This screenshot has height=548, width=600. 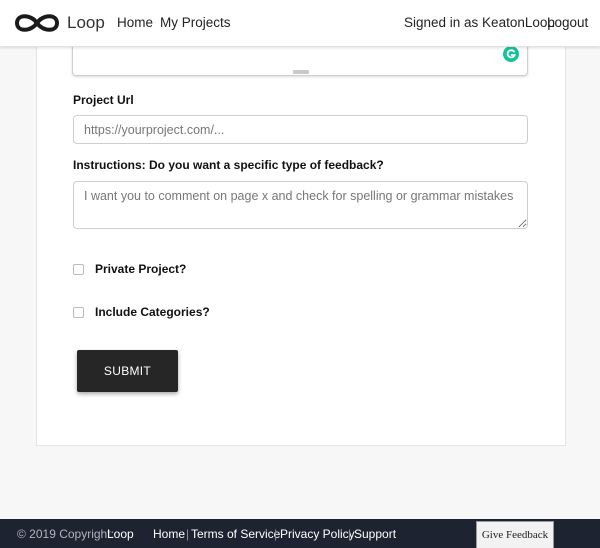 What do you see at coordinates (140, 269) in the screenshot?
I see `private-project-label: Private Project?` at bounding box center [140, 269].